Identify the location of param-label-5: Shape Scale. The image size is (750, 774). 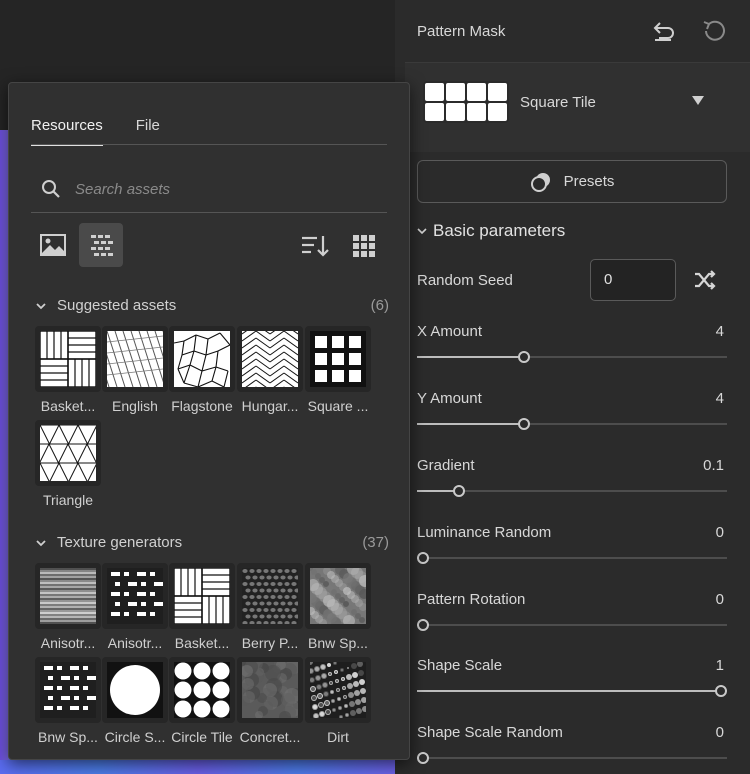
(460, 665).